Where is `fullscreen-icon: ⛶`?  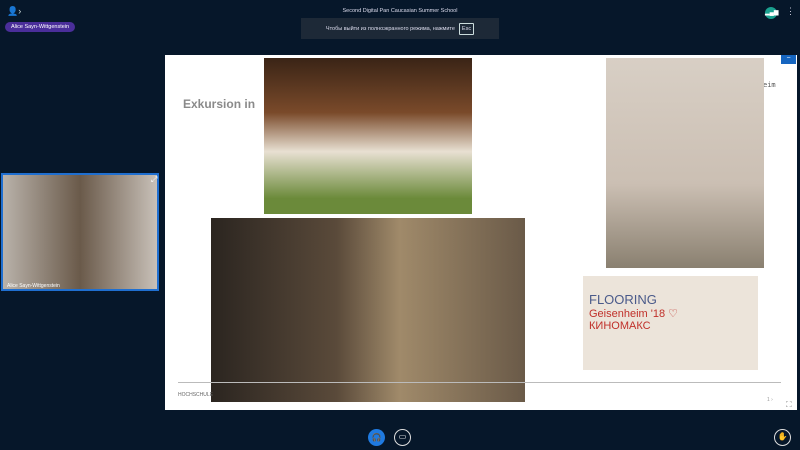
fullscreen-icon: ⛶ is located at coordinates (789, 405).